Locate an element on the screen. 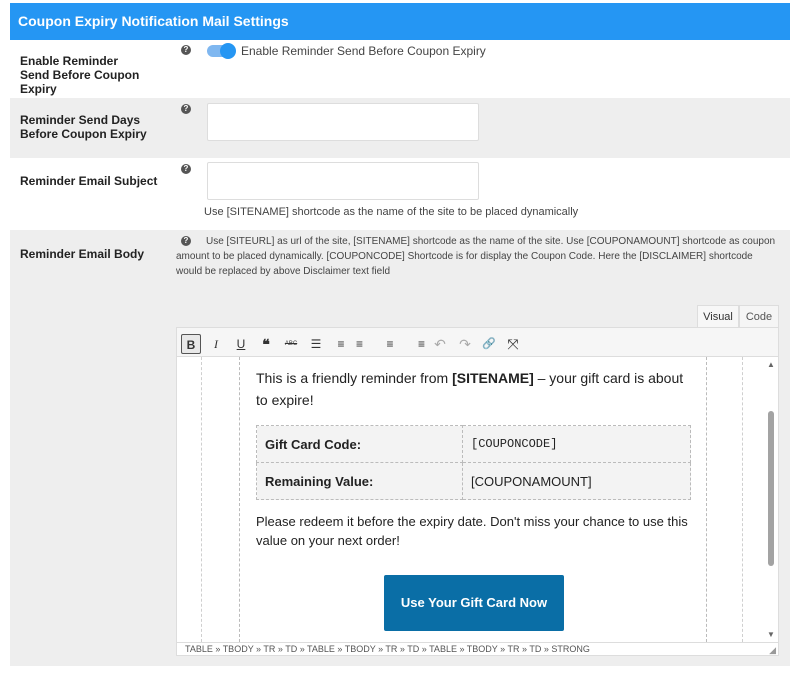 Image resolution: width=800 pixels, height=679 pixels. align-left-button: ≡ is located at coordinates (366, 344).